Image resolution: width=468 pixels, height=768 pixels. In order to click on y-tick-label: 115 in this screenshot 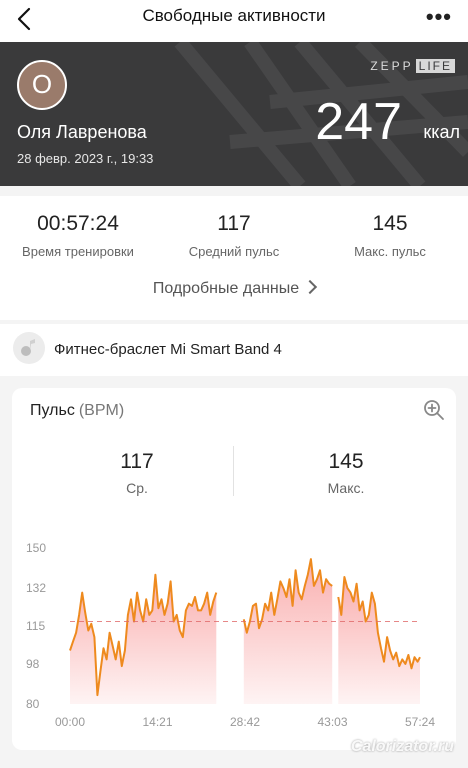, I will do `click(35, 626)`.